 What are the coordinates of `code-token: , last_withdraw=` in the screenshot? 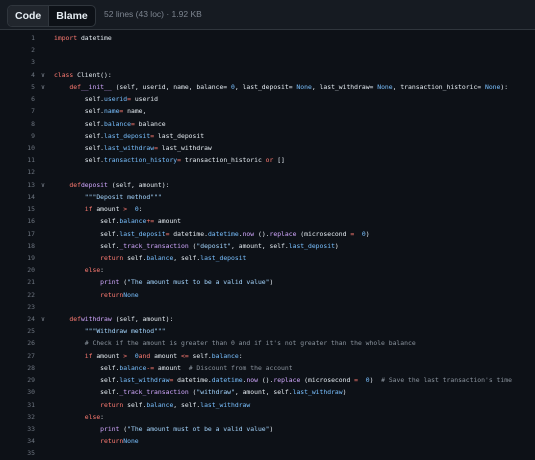 It's located at (342, 86).